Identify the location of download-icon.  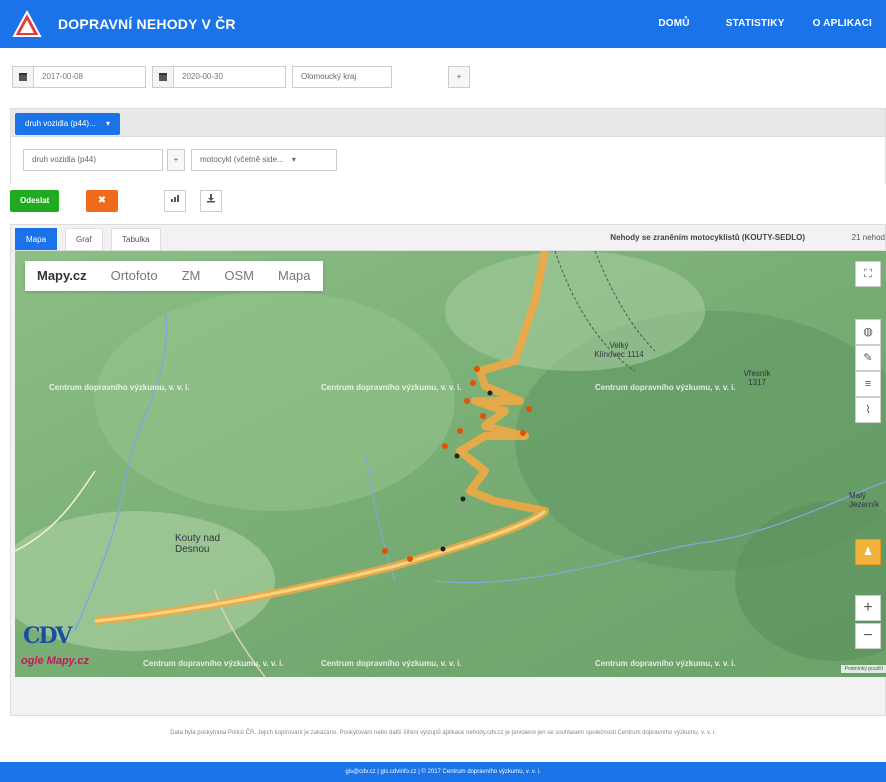
(211, 201).